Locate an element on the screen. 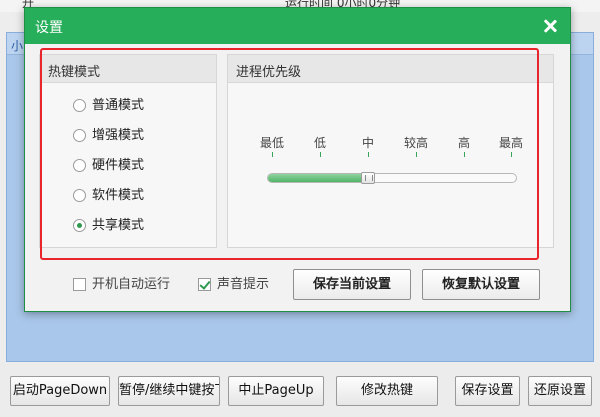 This screenshot has height=417, width=600. save-settings-button: 保存设置 is located at coordinates (487, 391).